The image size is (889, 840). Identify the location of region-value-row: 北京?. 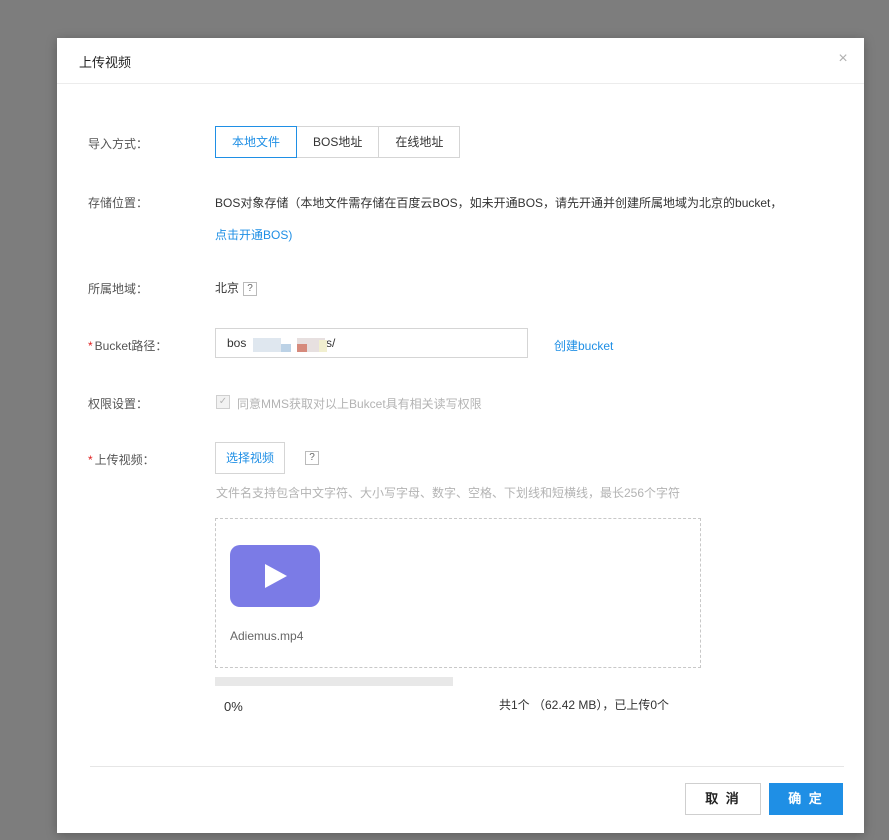
(236, 287).